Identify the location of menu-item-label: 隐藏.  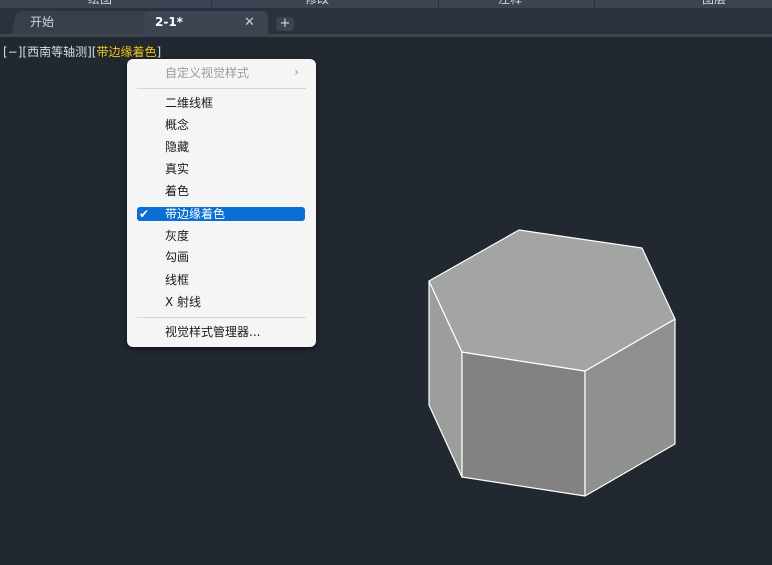
(177, 147).